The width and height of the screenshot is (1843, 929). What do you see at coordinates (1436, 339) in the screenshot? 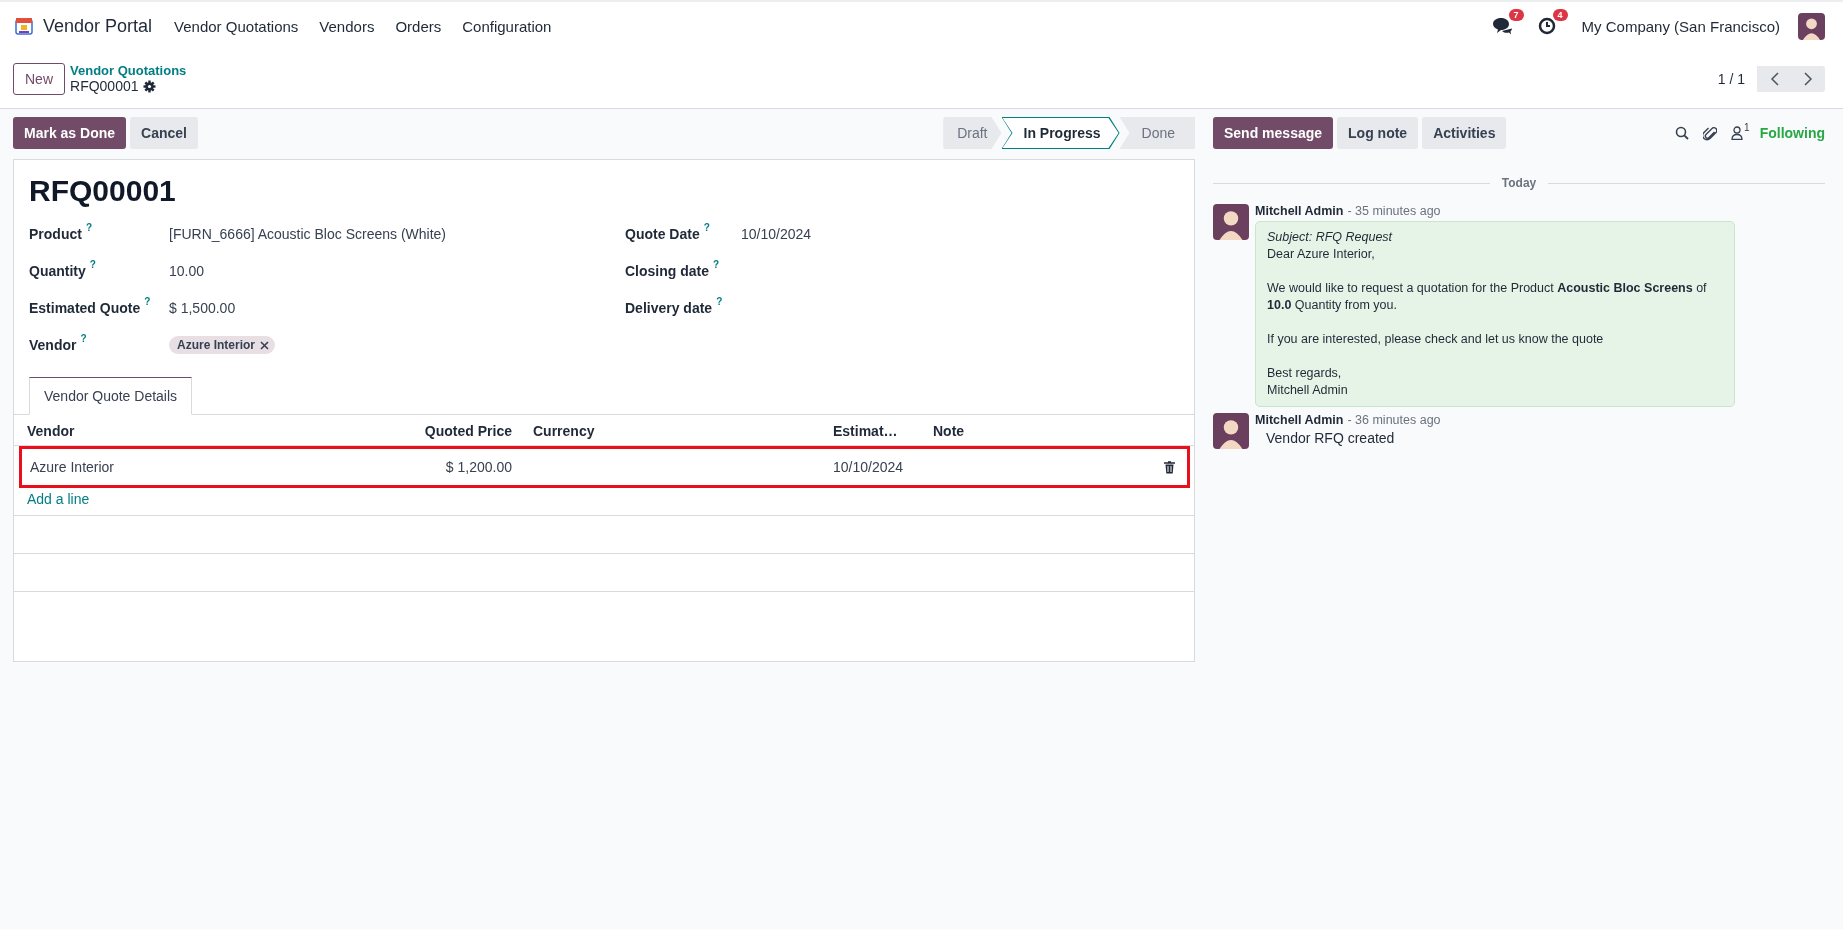
I see `message-text: If you are interested, please check and let us know the quote` at bounding box center [1436, 339].